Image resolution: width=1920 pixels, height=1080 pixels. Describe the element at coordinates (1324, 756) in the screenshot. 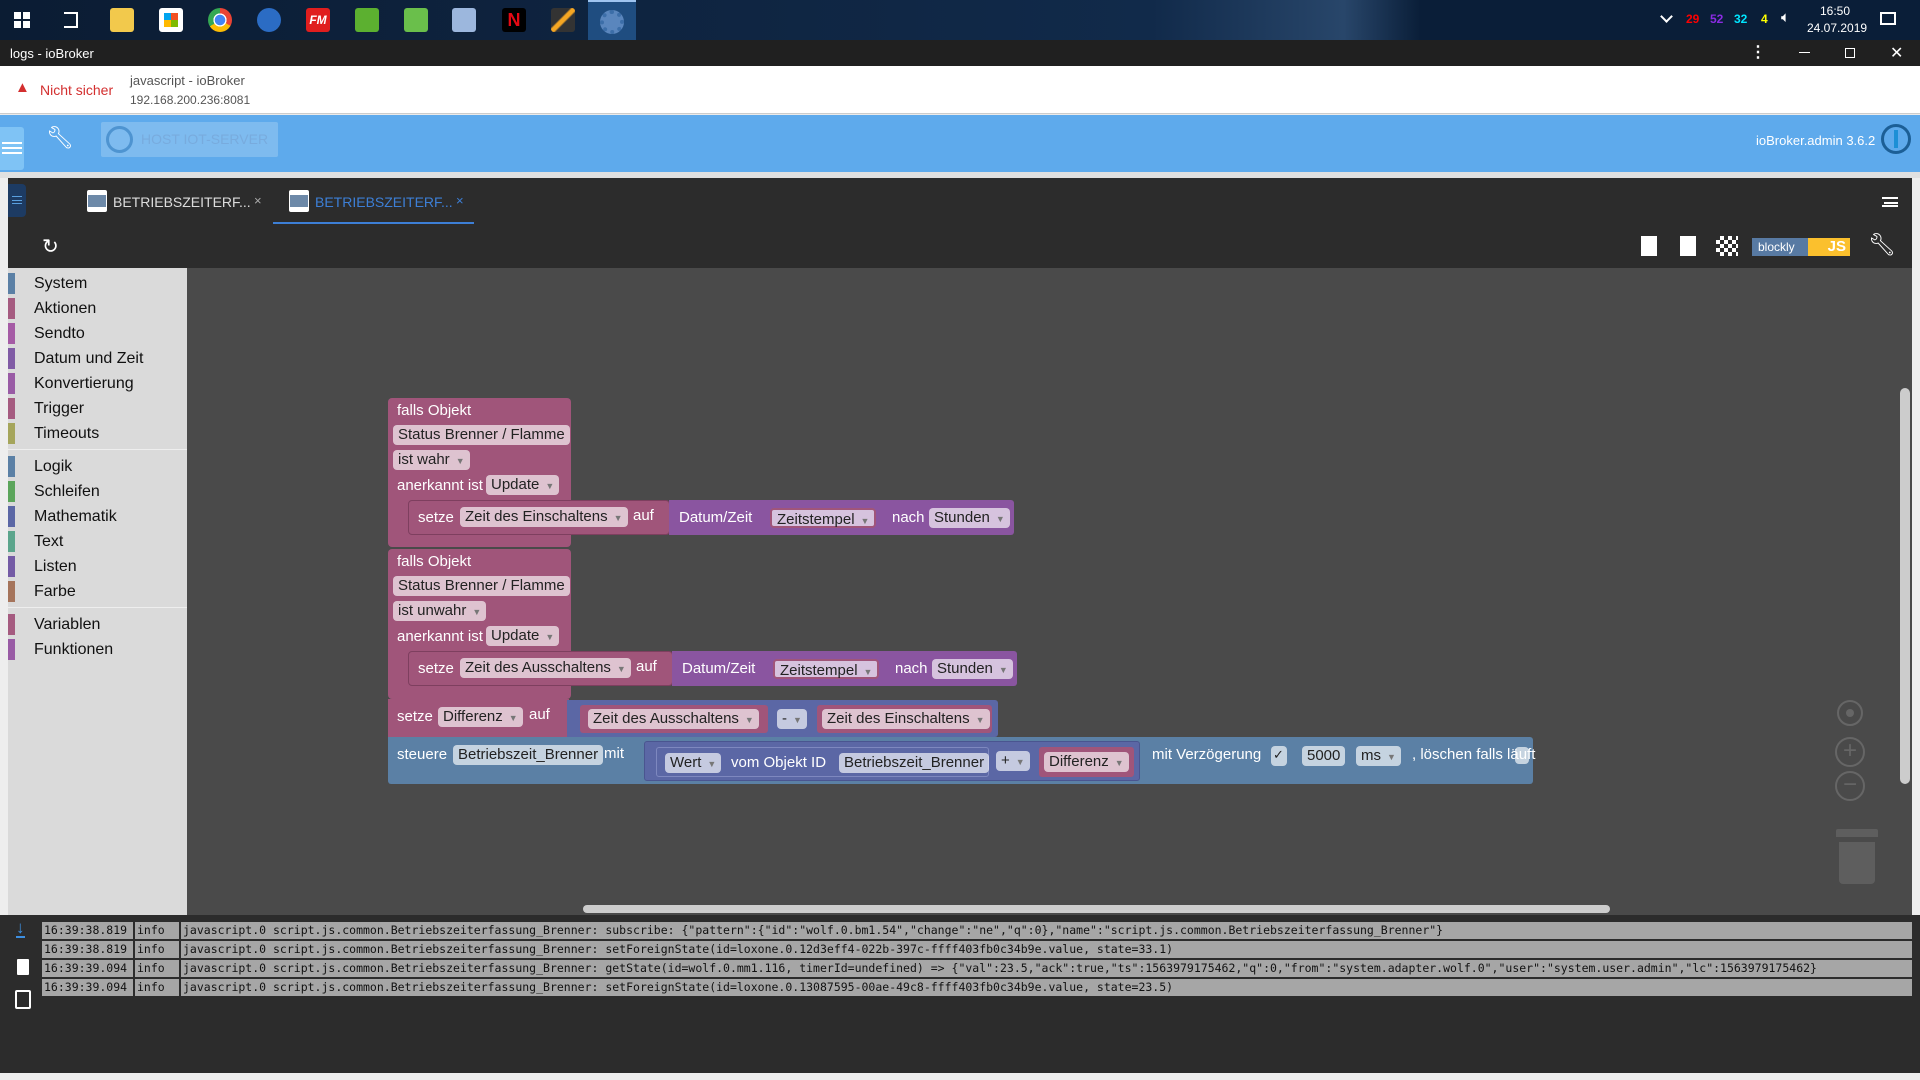

I see `delay-input: 5000` at that location.